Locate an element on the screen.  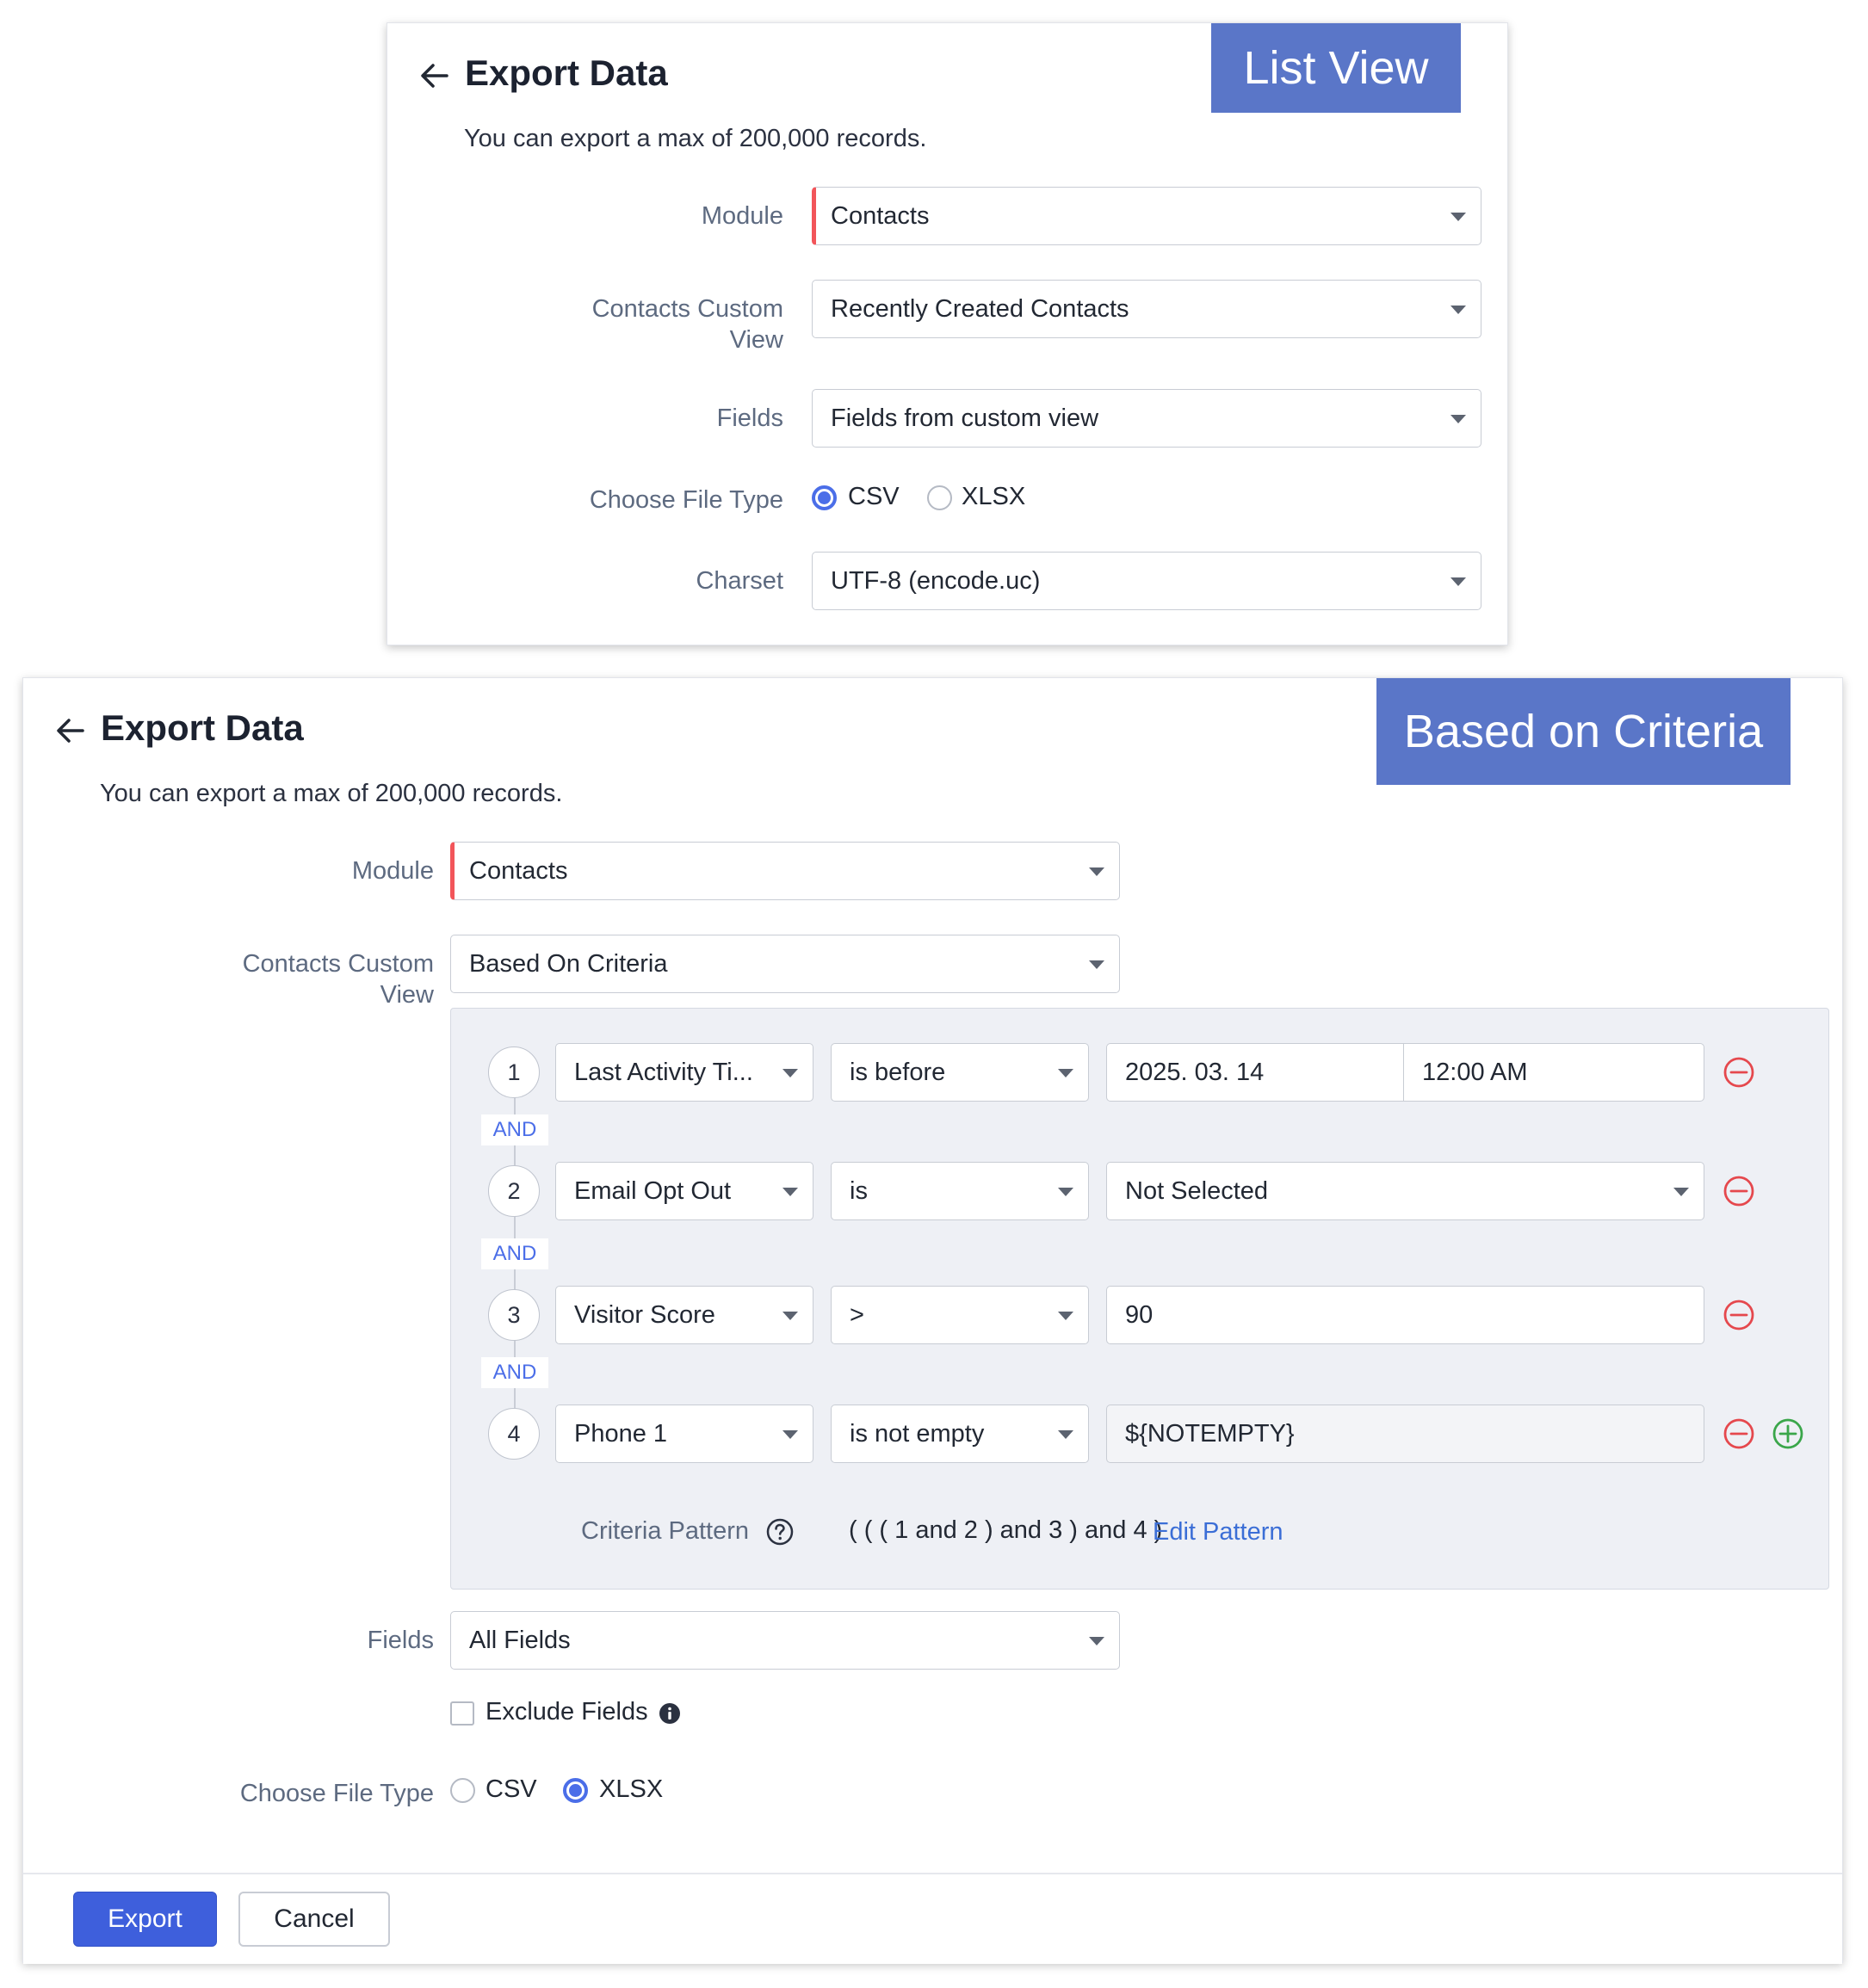
exclude-fields-checkbox is located at coordinates (462, 1713).